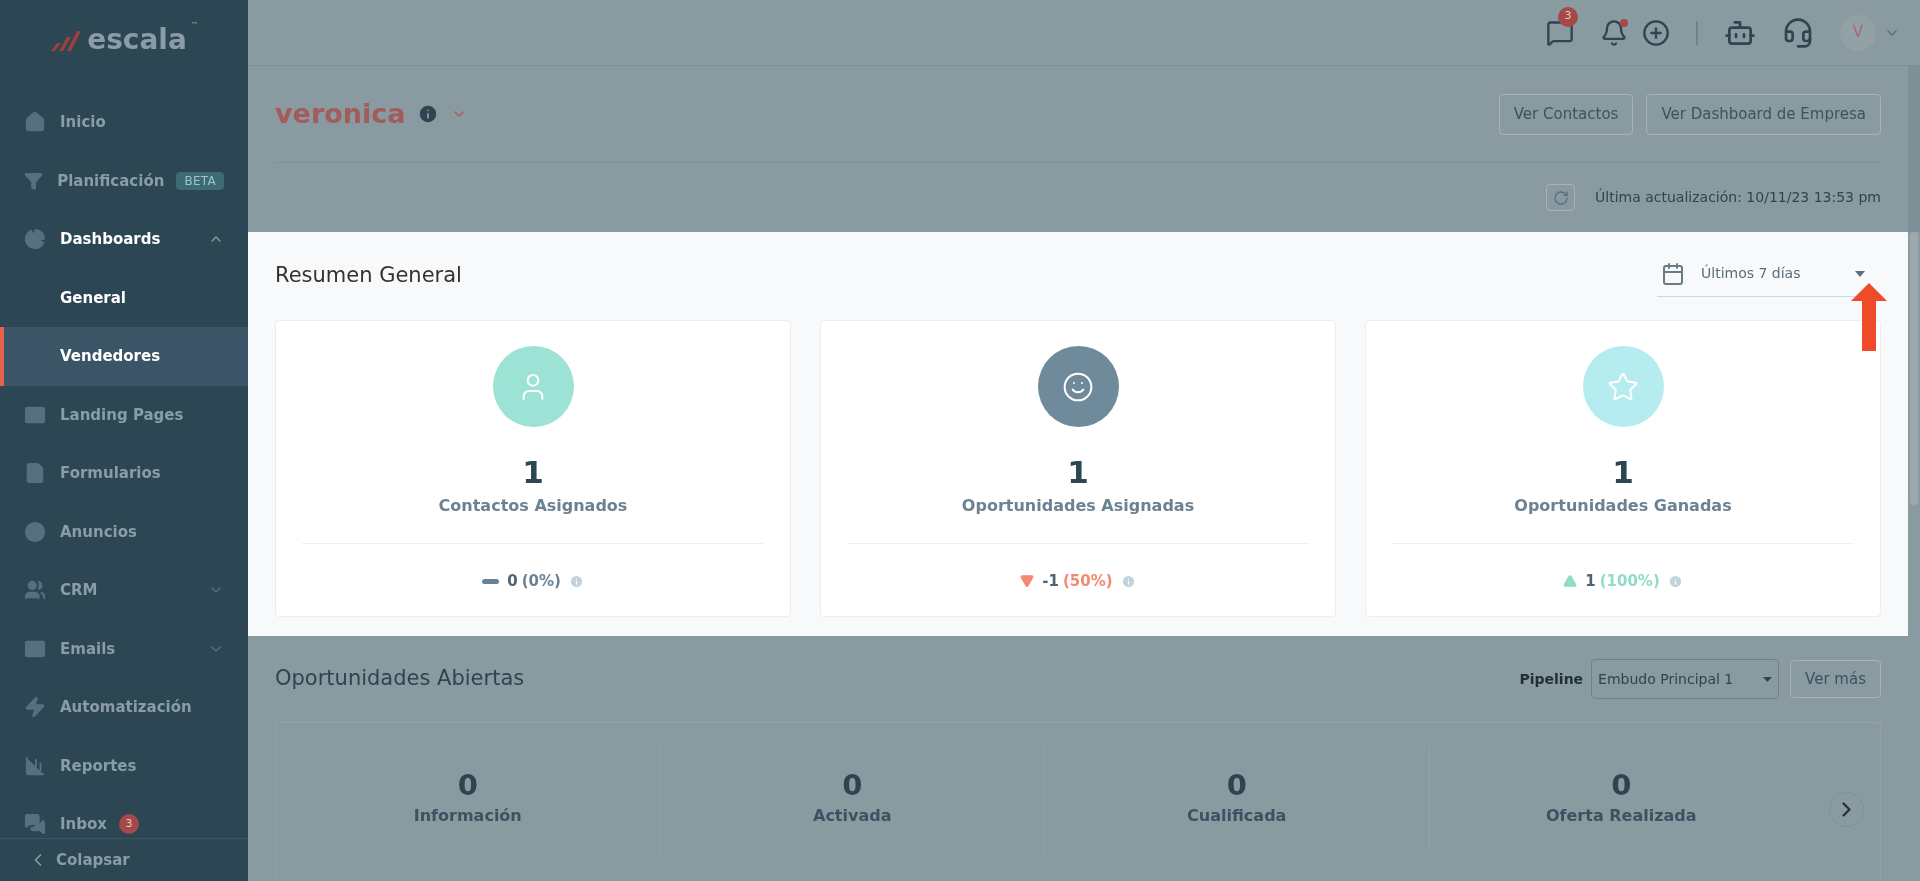  What do you see at coordinates (129, 824) in the screenshot?
I see `count-badge: 3` at bounding box center [129, 824].